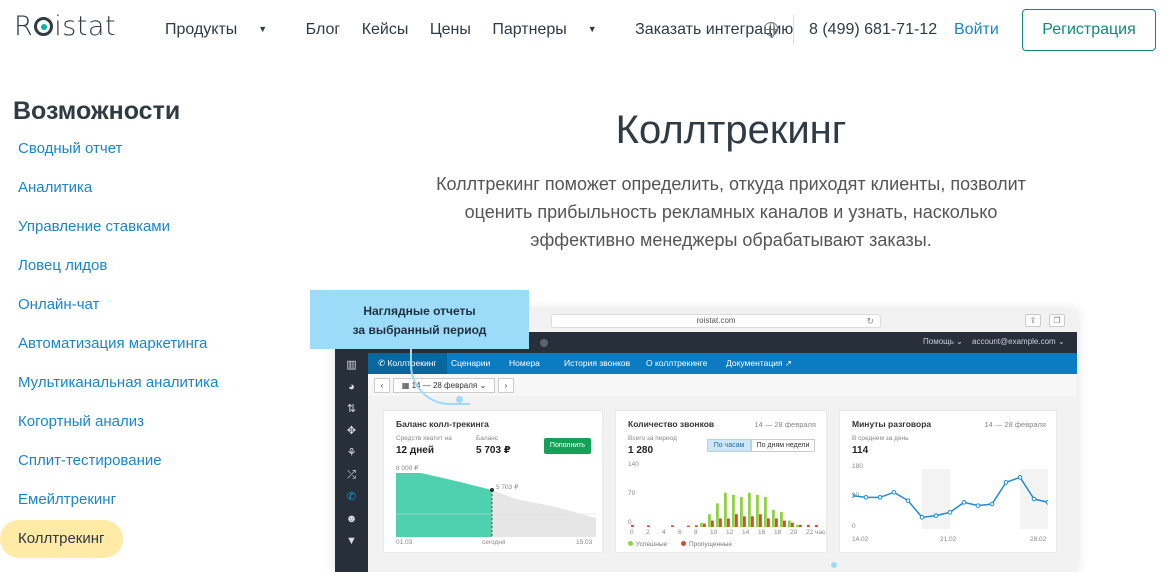 The width and height of the screenshot is (1167, 572). Describe the element at coordinates (351, 453) in the screenshot. I see `hierarchy-icon: ⚘` at that location.